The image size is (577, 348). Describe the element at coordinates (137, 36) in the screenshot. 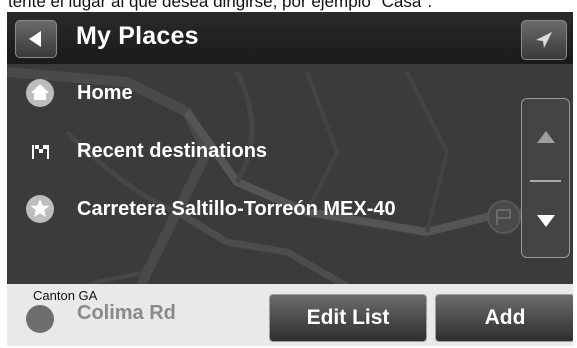

I see `page-title: My Places` at that location.